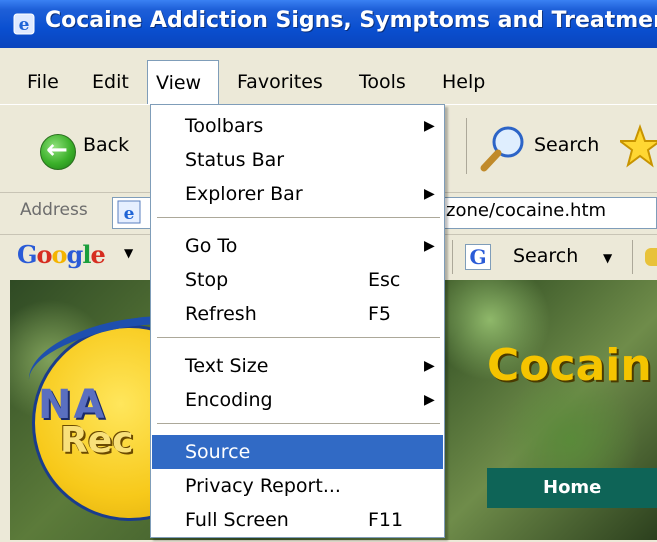 Image resolution: width=657 pixels, height=542 pixels. What do you see at coordinates (569, 365) in the screenshot?
I see `site-heading: Cocain` at bounding box center [569, 365].